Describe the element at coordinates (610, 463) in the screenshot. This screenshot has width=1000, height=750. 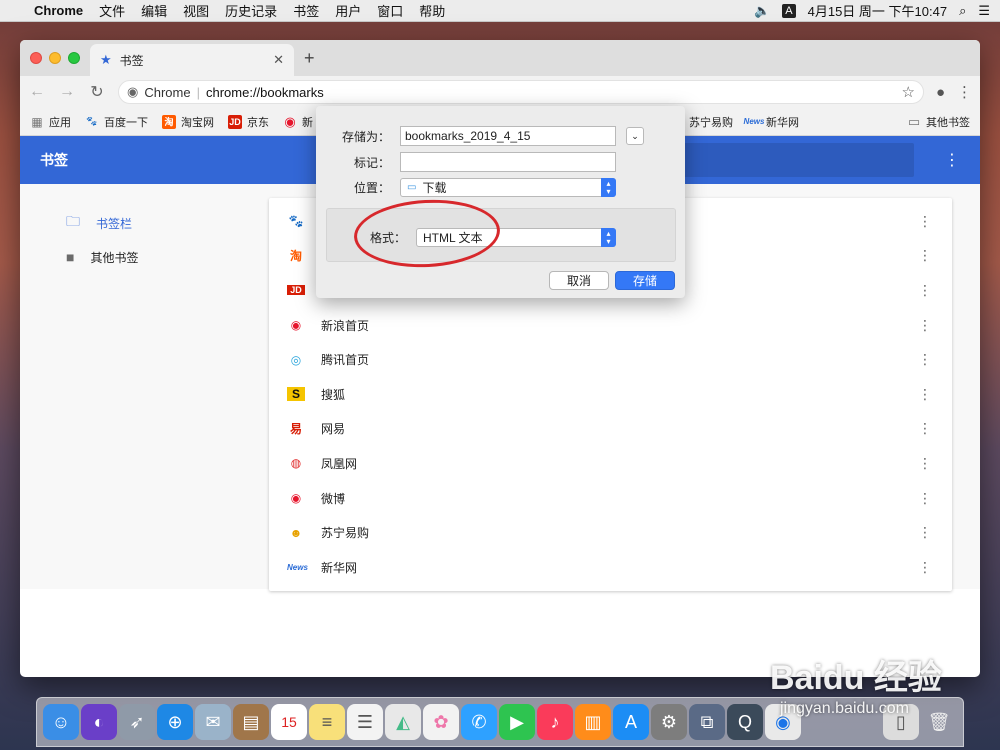
I see `list-item: ◍ 凤凰网 ⋮` at that location.